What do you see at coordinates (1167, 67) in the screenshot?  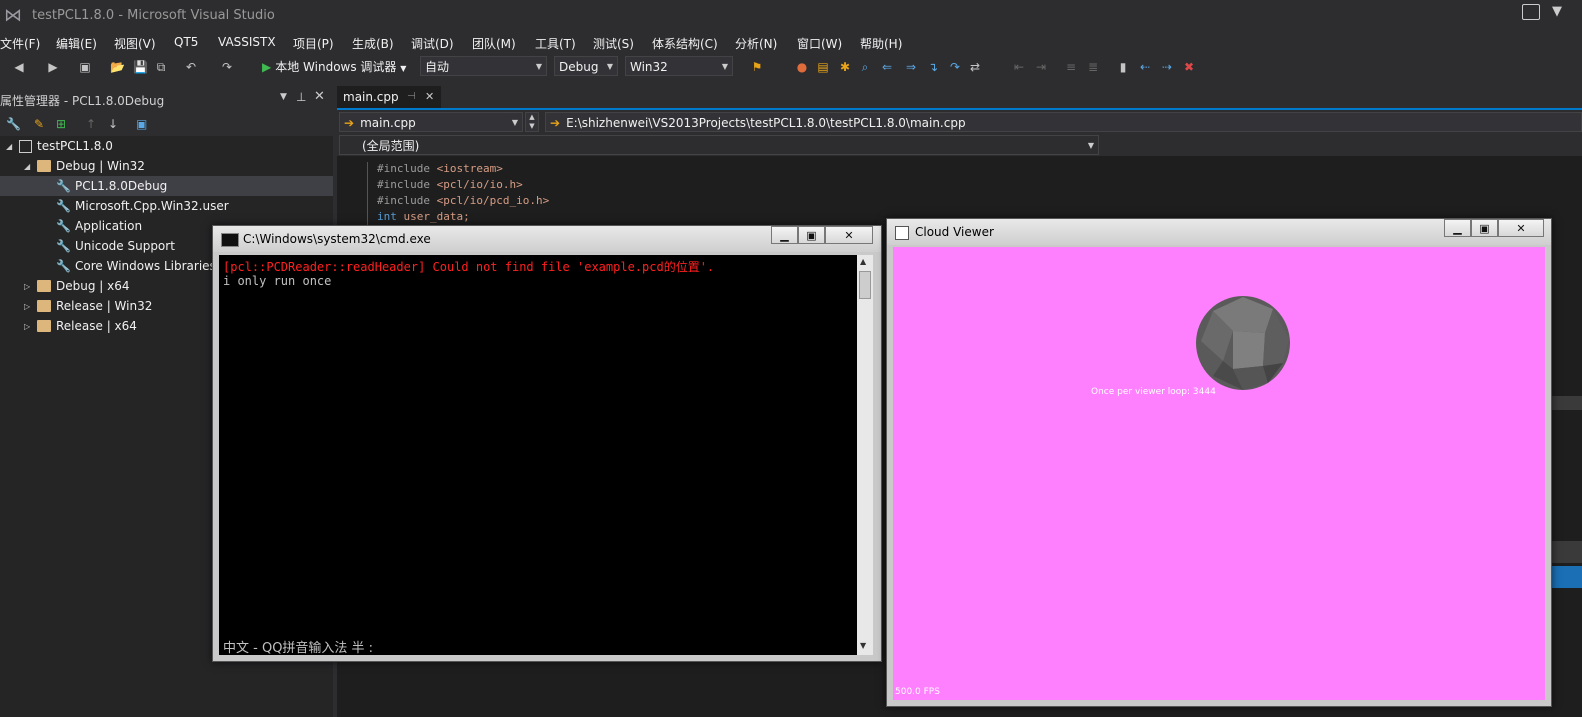 I see `next-bookmark-icon: ⇢` at bounding box center [1167, 67].